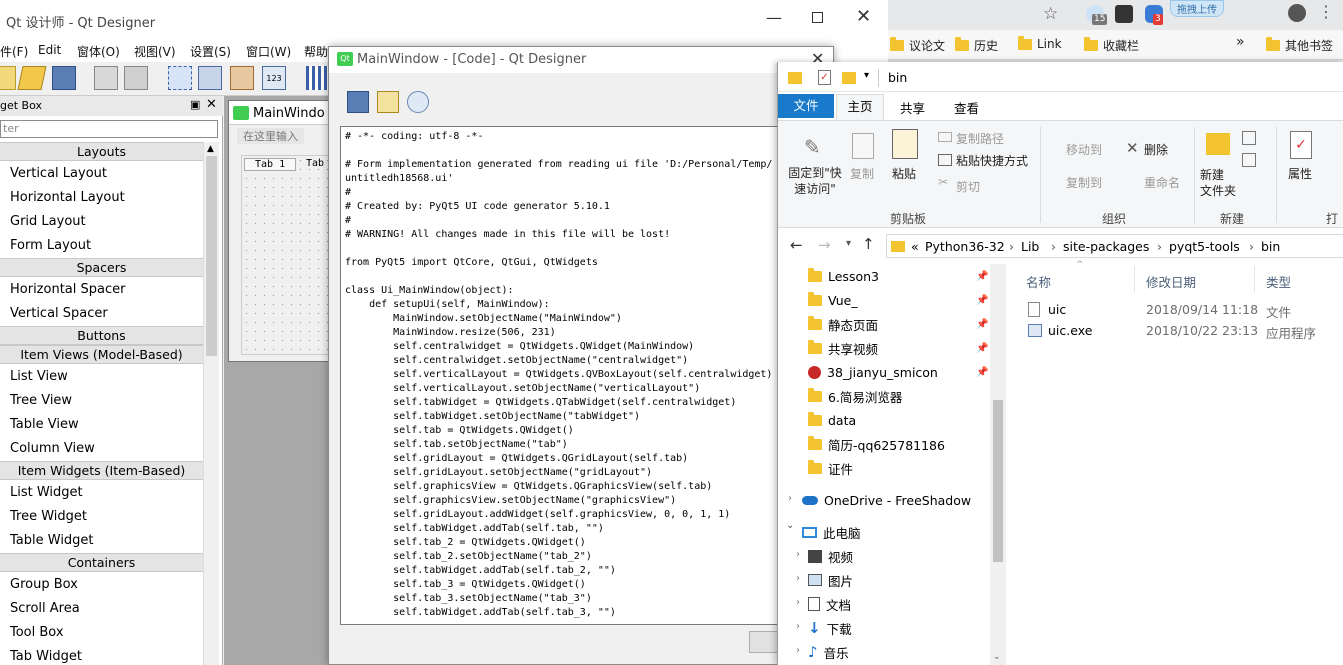  Describe the element at coordinates (992, 160) in the screenshot. I see `paste-shortcut-button: 粘贴快捷方式` at that location.